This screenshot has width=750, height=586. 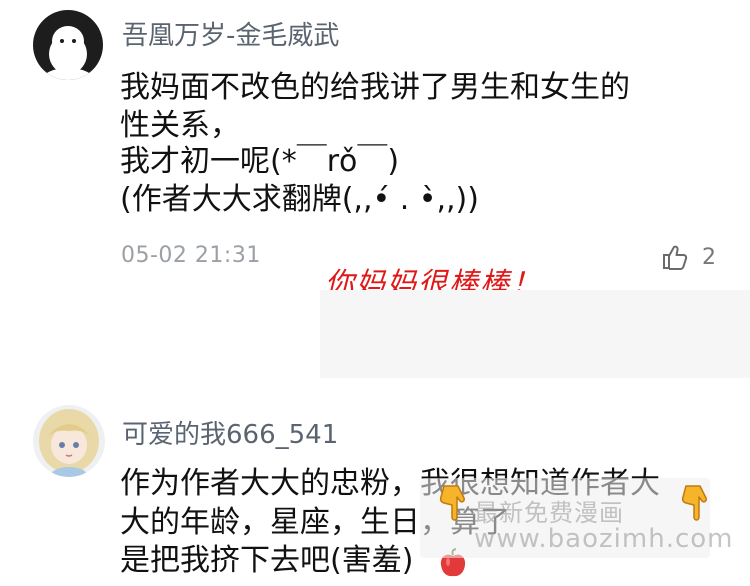 I want to click on comment-line: 我妈面不改色的给我讲了男生和女生的, so click(x=375, y=87).